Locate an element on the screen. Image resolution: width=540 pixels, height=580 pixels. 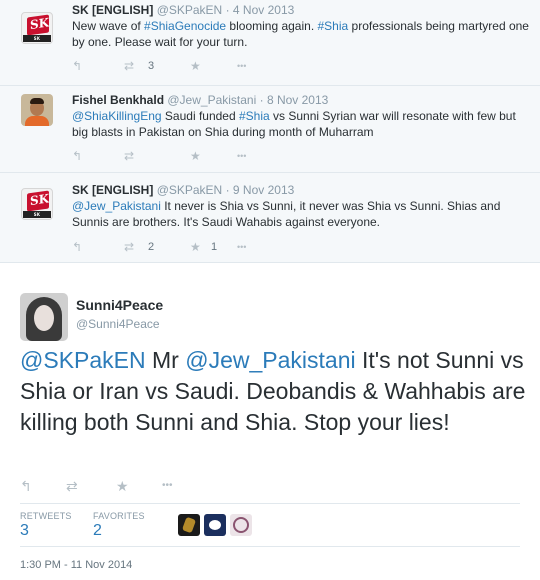
tweet-text-run: New wave of is located at coordinates (108, 26).